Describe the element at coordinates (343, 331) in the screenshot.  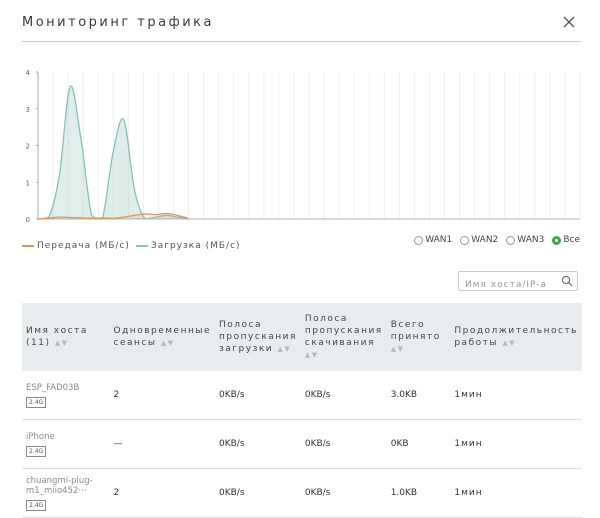
I see `col-down-label: Полоса пропускания скачивания` at that location.